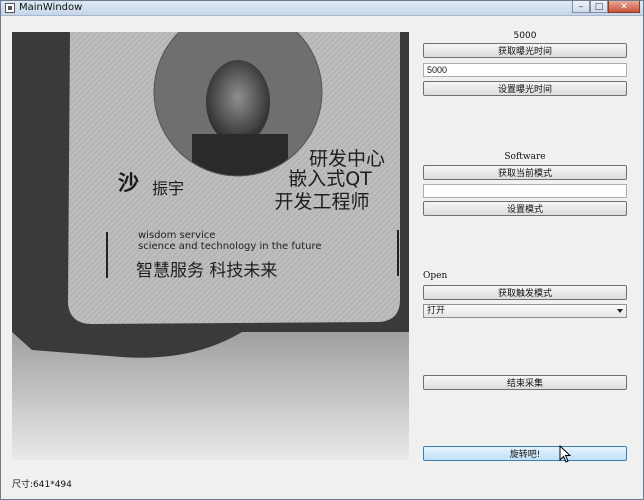 Image resolution: width=644 pixels, height=500 pixels. What do you see at coordinates (321, 202) in the screenshot?
I see `card-role-2: 开发工程师` at bounding box center [321, 202].